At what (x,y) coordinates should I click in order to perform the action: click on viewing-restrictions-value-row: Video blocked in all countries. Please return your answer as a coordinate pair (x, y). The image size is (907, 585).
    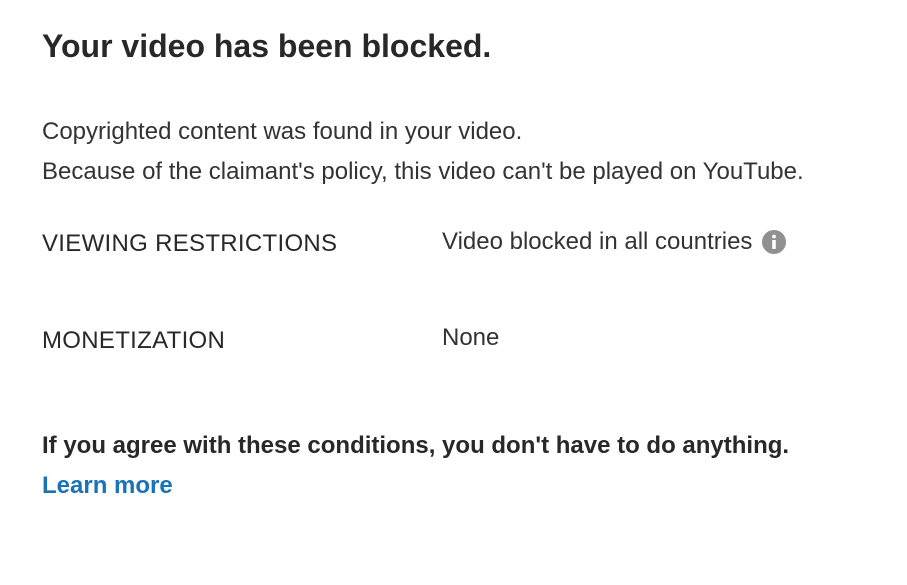
    Looking at the image, I should click on (614, 242).